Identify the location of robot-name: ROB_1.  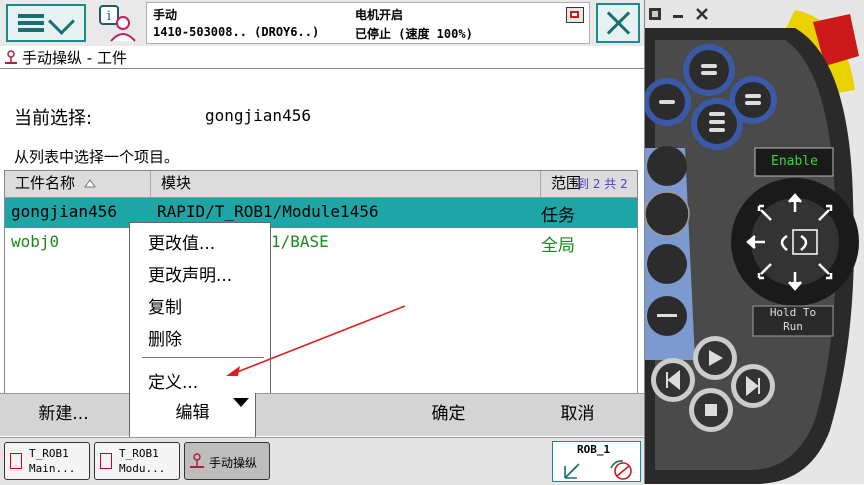
(594, 449).